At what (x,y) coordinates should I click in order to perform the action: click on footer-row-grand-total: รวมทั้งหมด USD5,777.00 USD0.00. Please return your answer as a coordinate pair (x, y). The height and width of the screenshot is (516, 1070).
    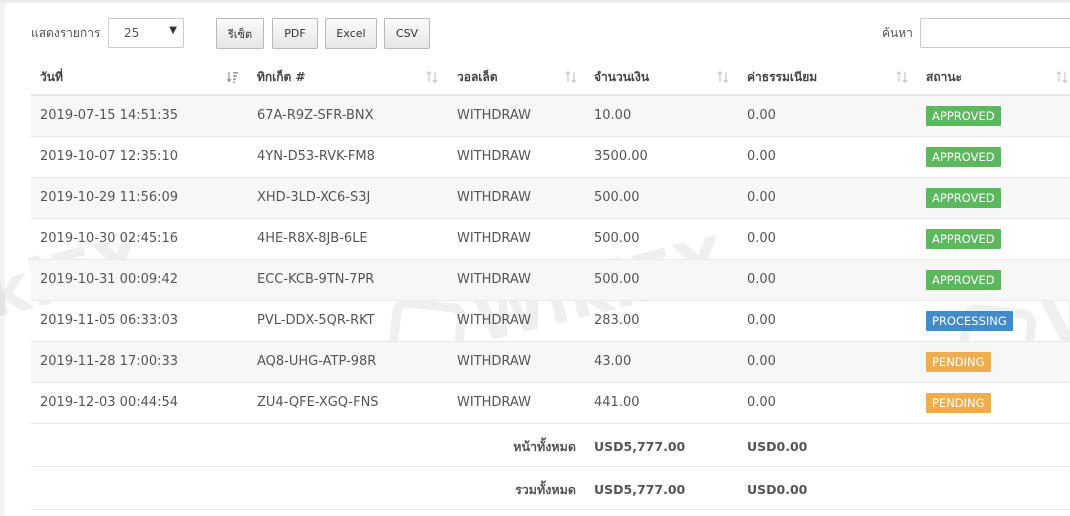
    Looking at the image, I should click on (550, 488).